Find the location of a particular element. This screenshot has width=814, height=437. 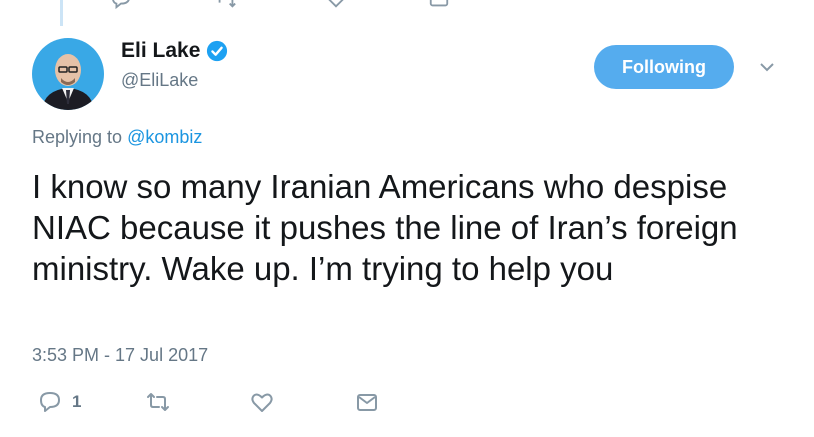

retweet-button is located at coordinates (158, 402).